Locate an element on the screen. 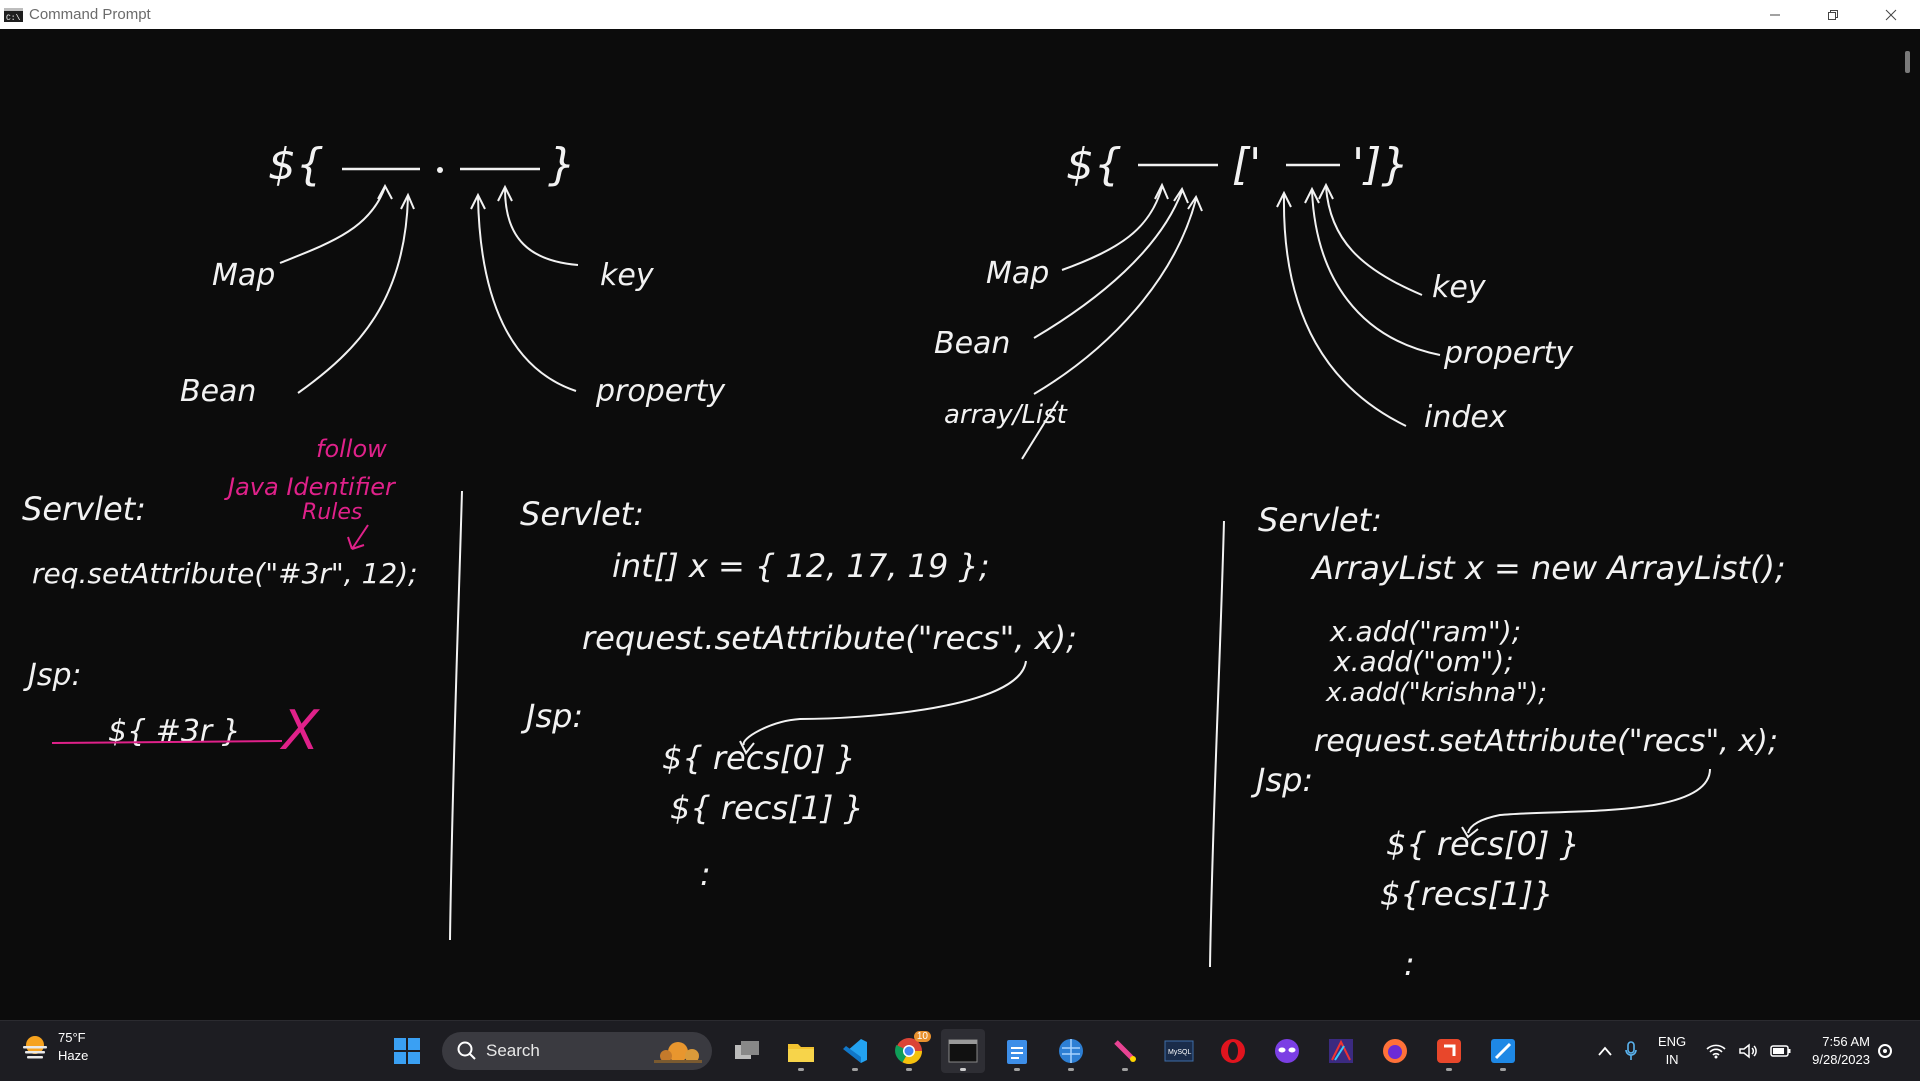 The width and height of the screenshot is (1920, 1081). col2-line1: int[] x = { 12, 17, 19 }; is located at coordinates (801, 566).